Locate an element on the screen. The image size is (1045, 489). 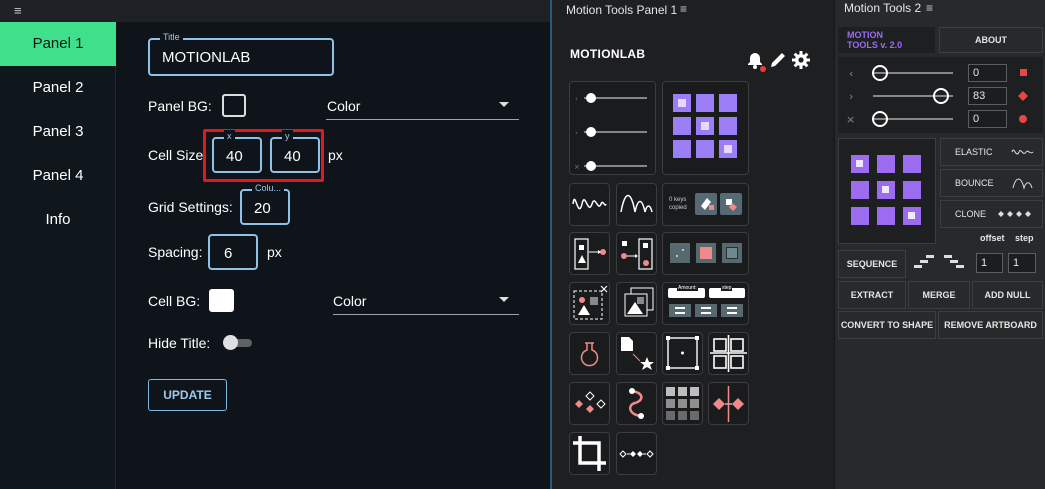
elastic-wave-tile is located at coordinates (589, 204).